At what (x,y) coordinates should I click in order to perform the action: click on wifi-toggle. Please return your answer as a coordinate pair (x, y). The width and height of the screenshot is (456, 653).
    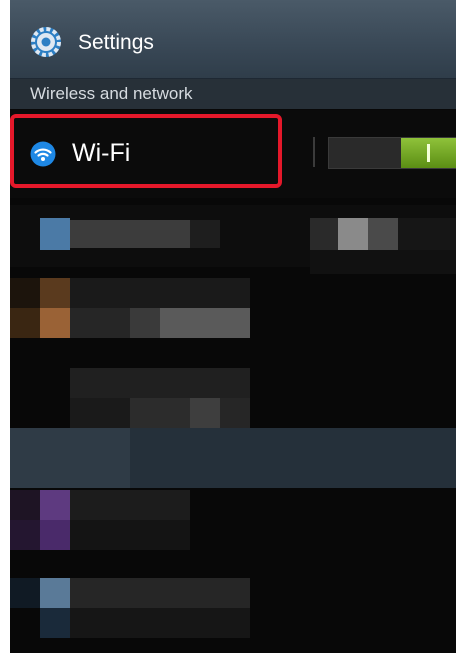
    Looking at the image, I should click on (392, 153).